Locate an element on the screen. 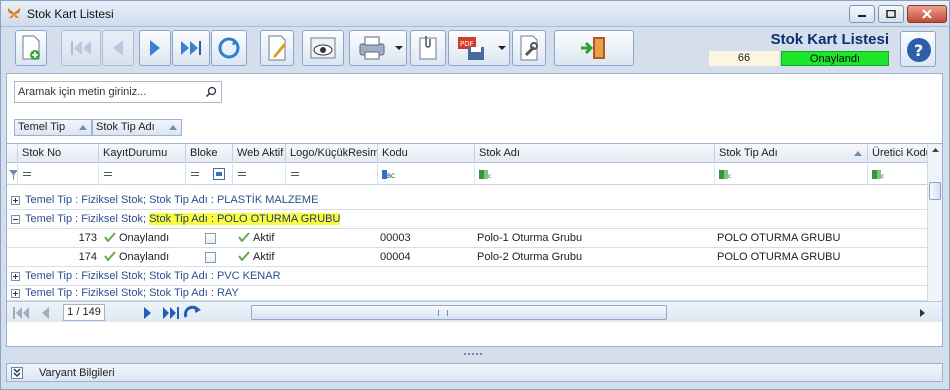  next-record-button is located at coordinates (155, 48).